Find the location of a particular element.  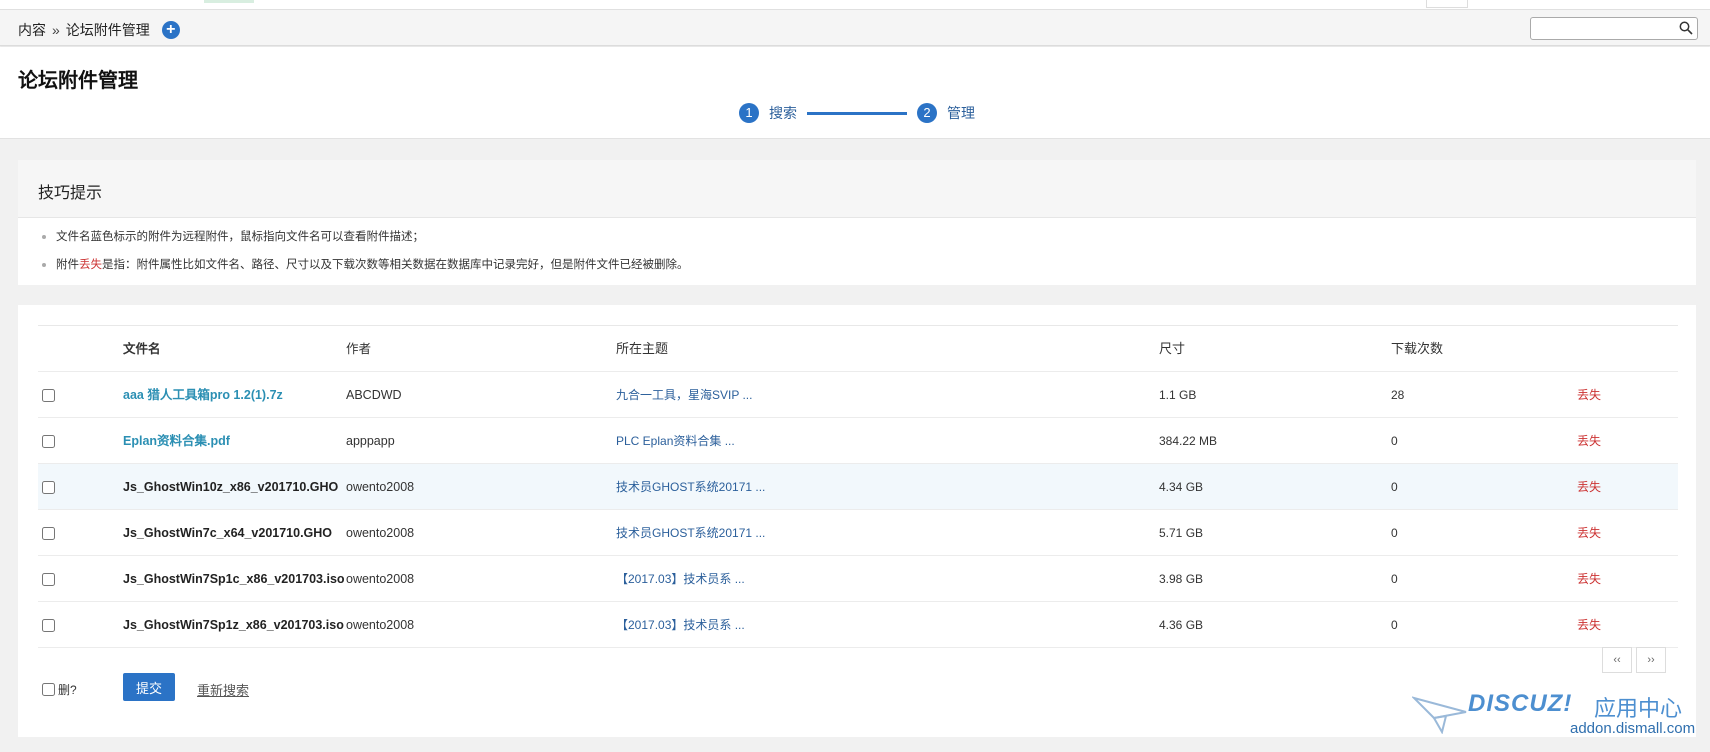

delete-label: 删? is located at coordinates (67, 690).